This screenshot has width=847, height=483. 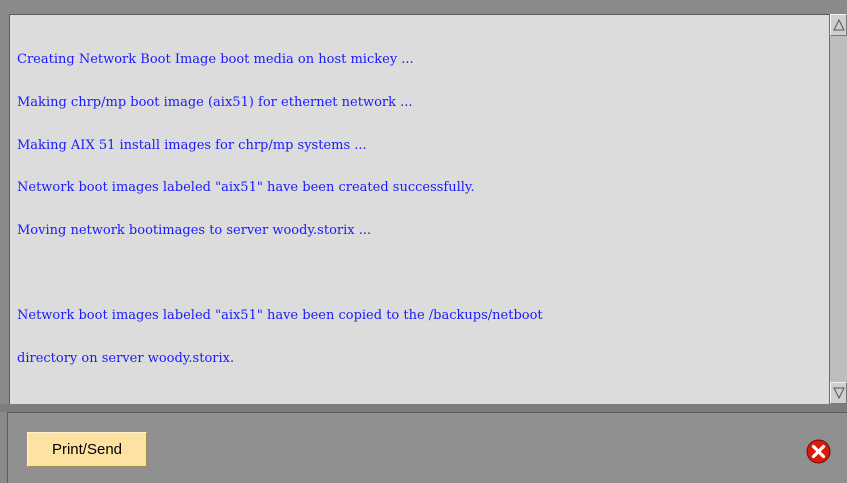 I want to click on bottom-toolbar: Print/Send, so click(x=427, y=447).